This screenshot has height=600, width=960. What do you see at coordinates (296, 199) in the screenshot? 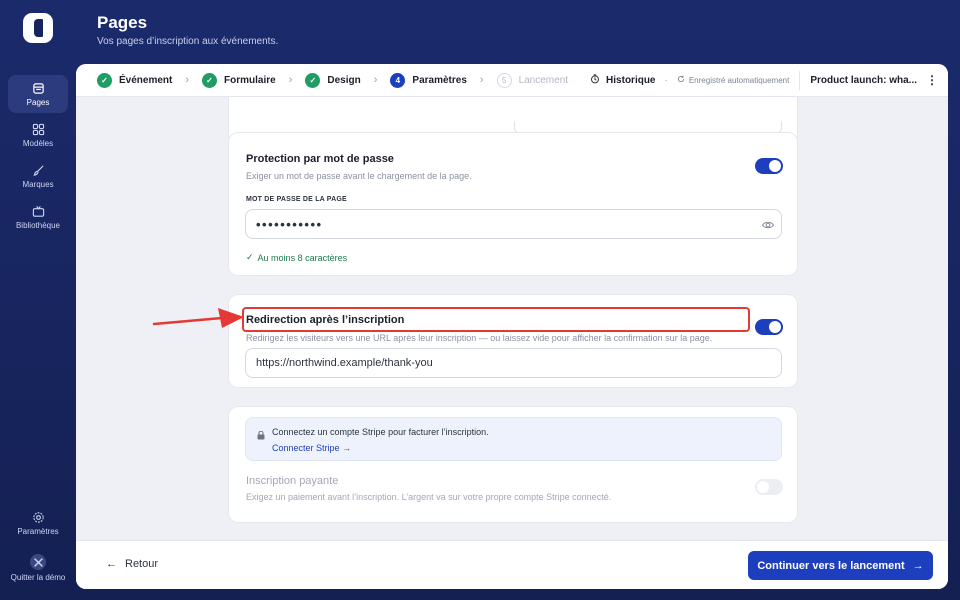
I see `password-field-label: MOT DE PASSE DE LA PAGE` at bounding box center [296, 199].